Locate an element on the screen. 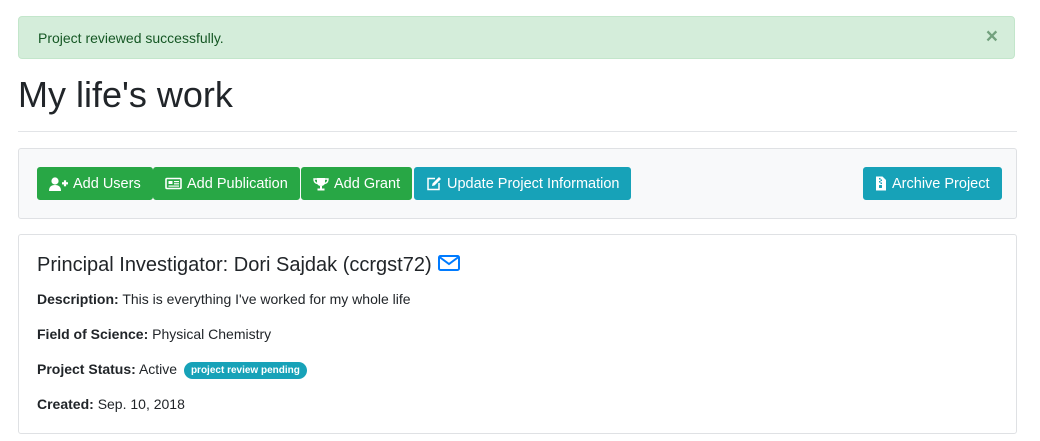  archive-project-button: Archive Project is located at coordinates (932, 183).